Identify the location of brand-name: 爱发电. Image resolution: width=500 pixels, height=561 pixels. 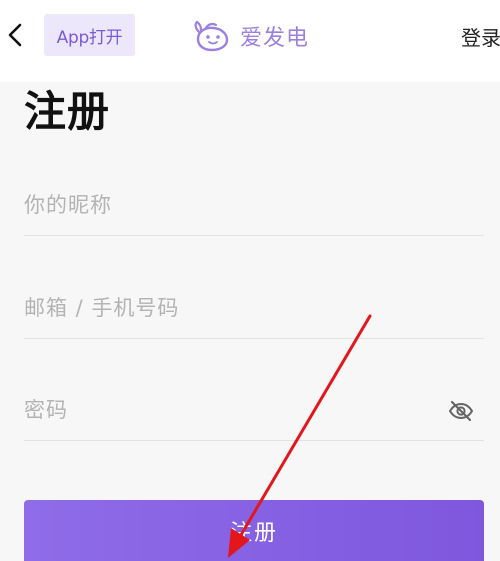
(275, 38).